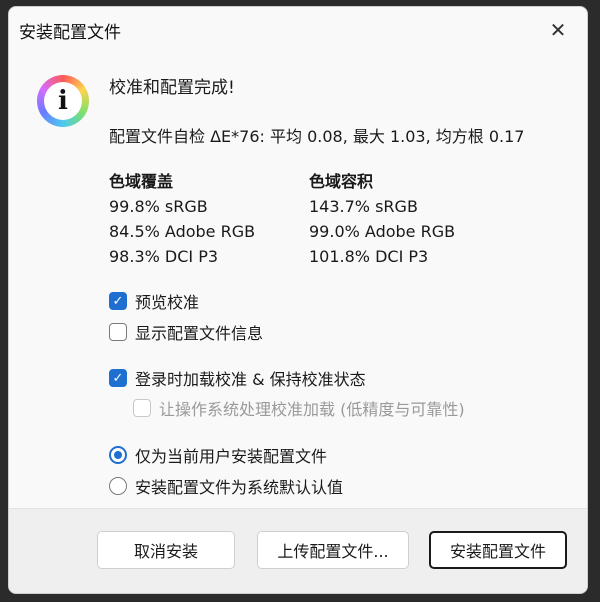 Image resolution: width=600 pixels, height=602 pixels. What do you see at coordinates (172, 88) in the screenshot?
I see `completion-heading: 校准和配置完成!` at bounding box center [172, 88].